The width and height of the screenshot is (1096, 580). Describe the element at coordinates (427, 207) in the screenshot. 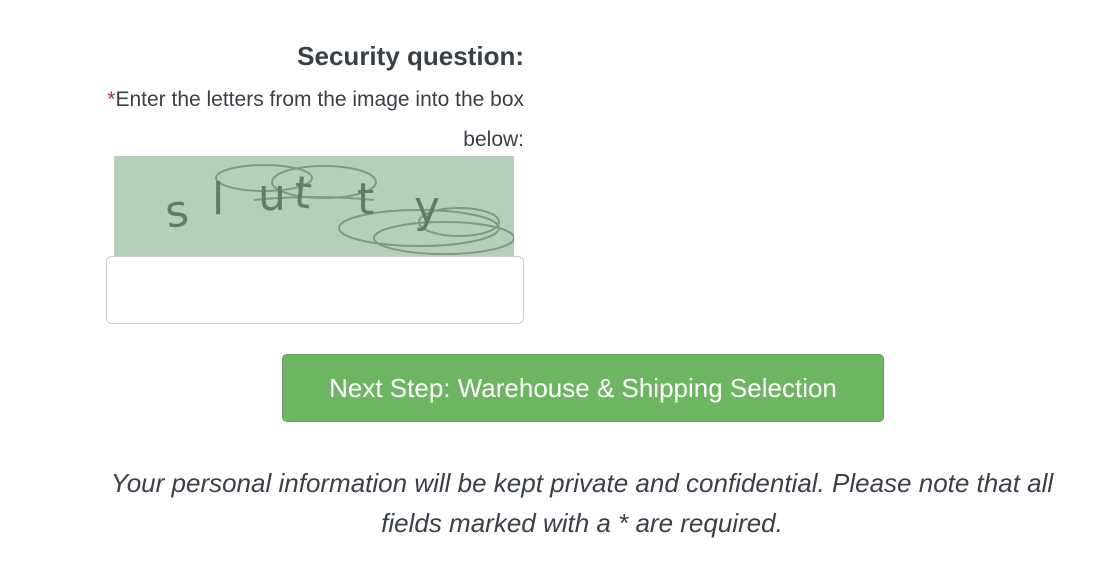

I see `svg-text: y` at that location.